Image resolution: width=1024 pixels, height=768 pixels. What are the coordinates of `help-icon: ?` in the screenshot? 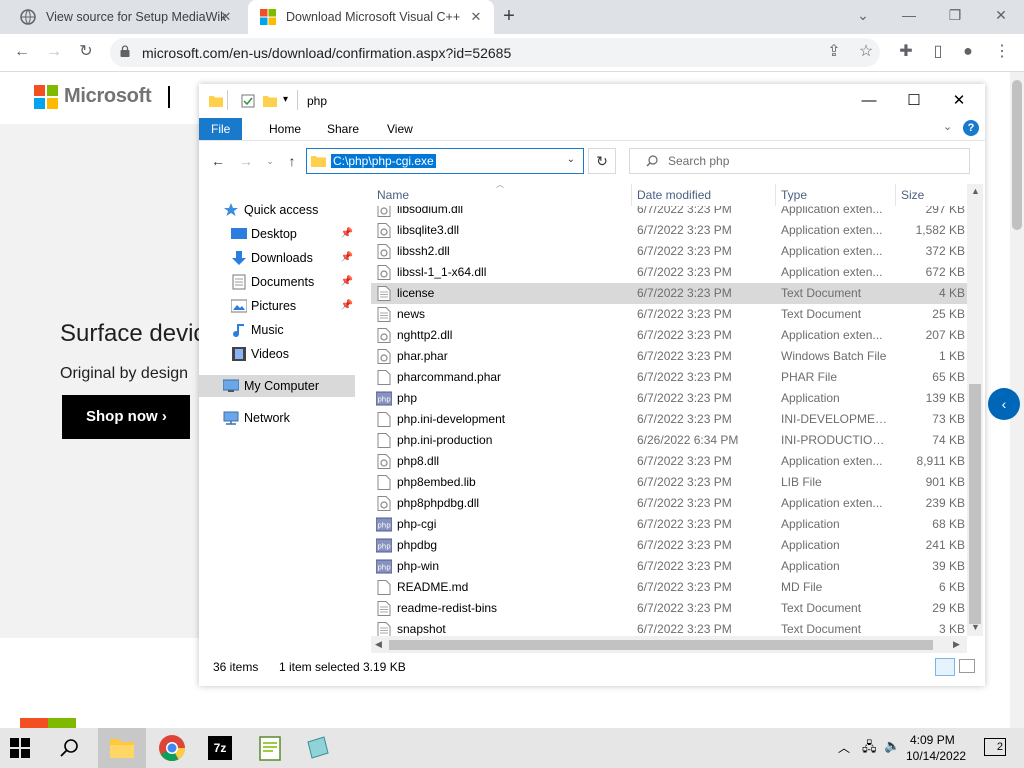 It's located at (971, 128).